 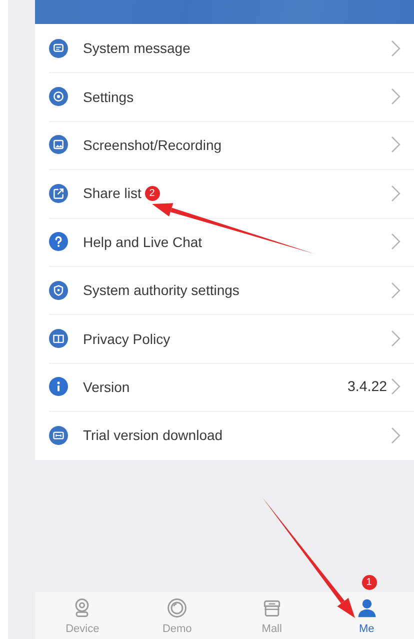 What do you see at coordinates (224, 387) in the screenshot?
I see `menu-item: Version 3.4.22` at bounding box center [224, 387].